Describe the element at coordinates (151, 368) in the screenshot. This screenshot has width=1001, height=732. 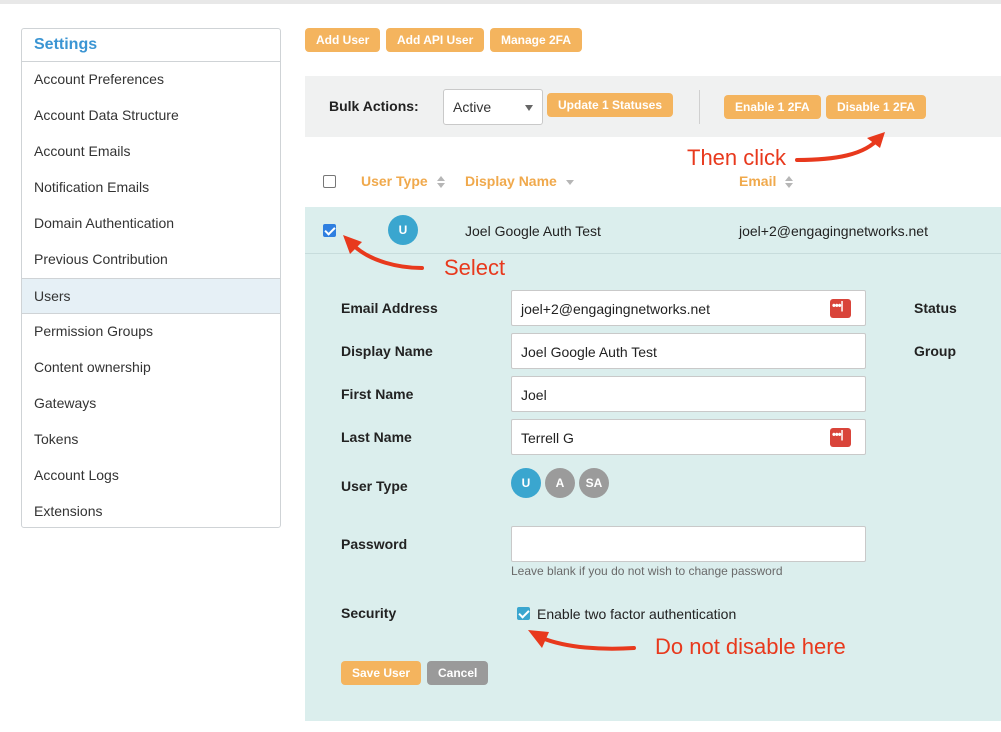
I see `sidebar-item-content-ownership: Content ownership` at that location.